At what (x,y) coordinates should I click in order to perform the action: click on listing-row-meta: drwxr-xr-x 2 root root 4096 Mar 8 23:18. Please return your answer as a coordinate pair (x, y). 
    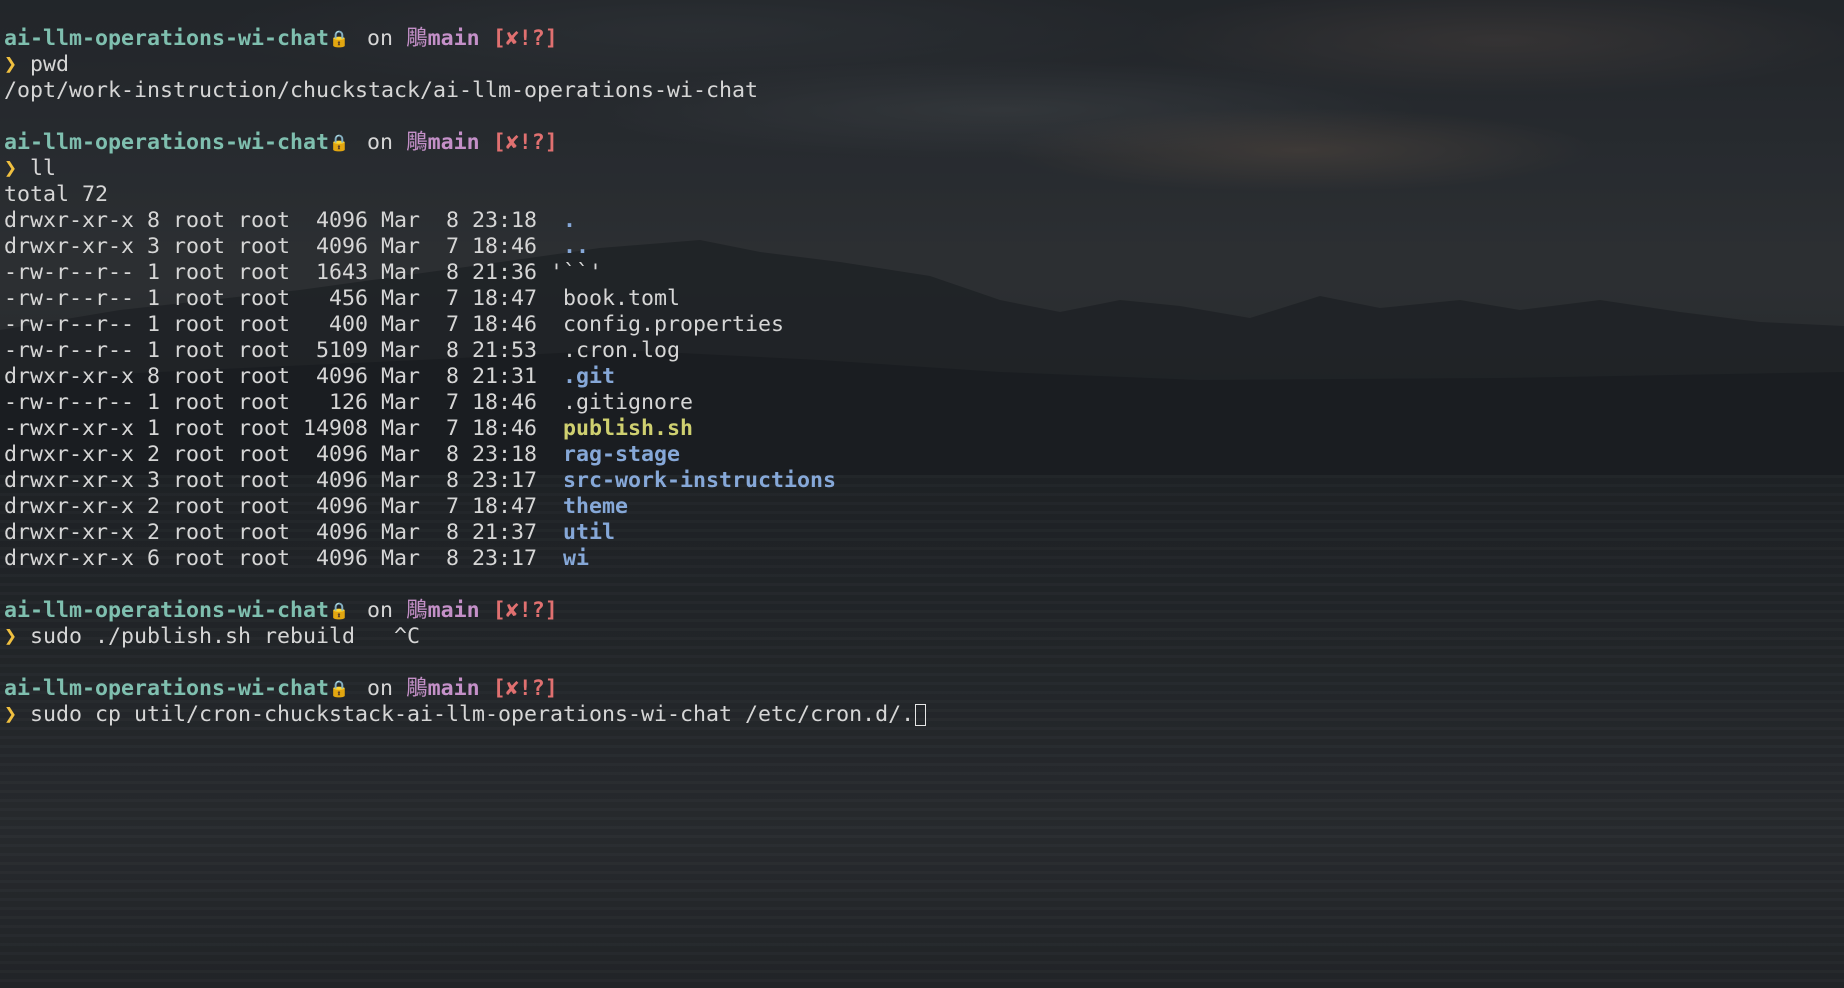
    Looking at the image, I should click on (284, 454).